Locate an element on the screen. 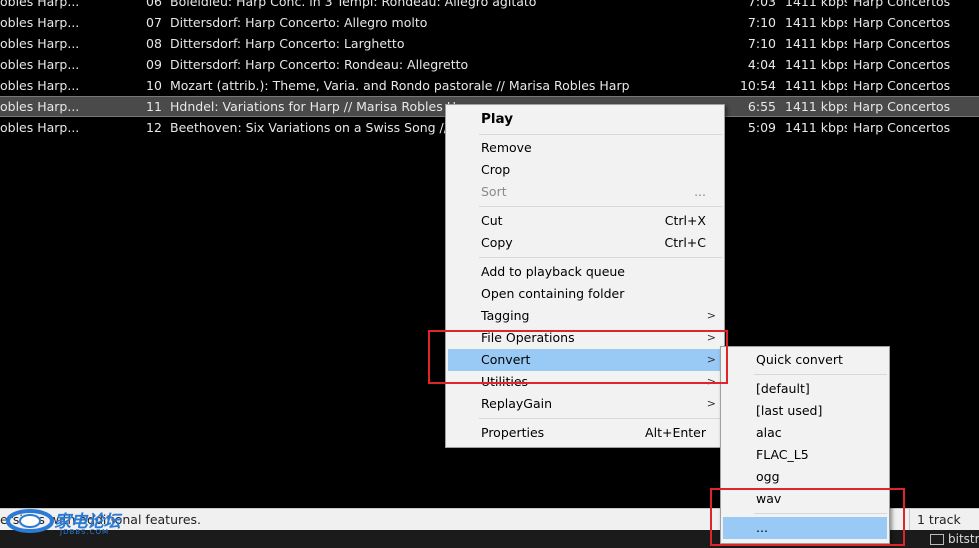  menu-item-play: Play is located at coordinates (585, 119).